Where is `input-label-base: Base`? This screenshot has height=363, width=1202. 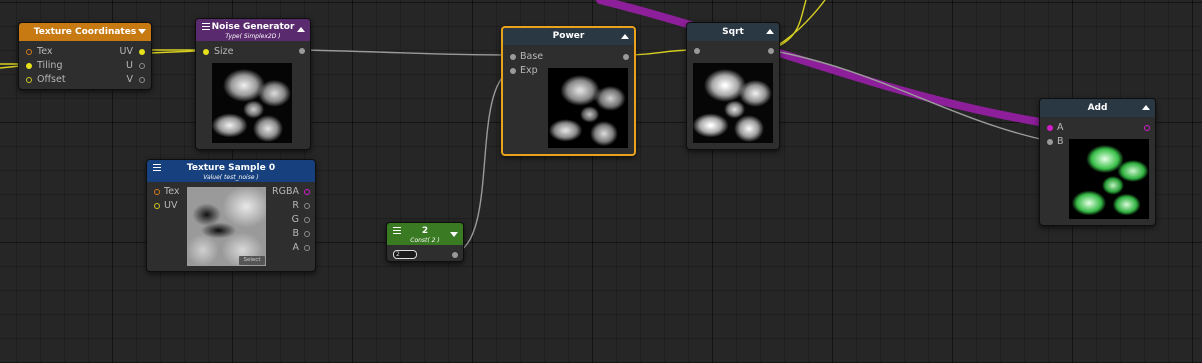
input-label-base: Base is located at coordinates (532, 56).